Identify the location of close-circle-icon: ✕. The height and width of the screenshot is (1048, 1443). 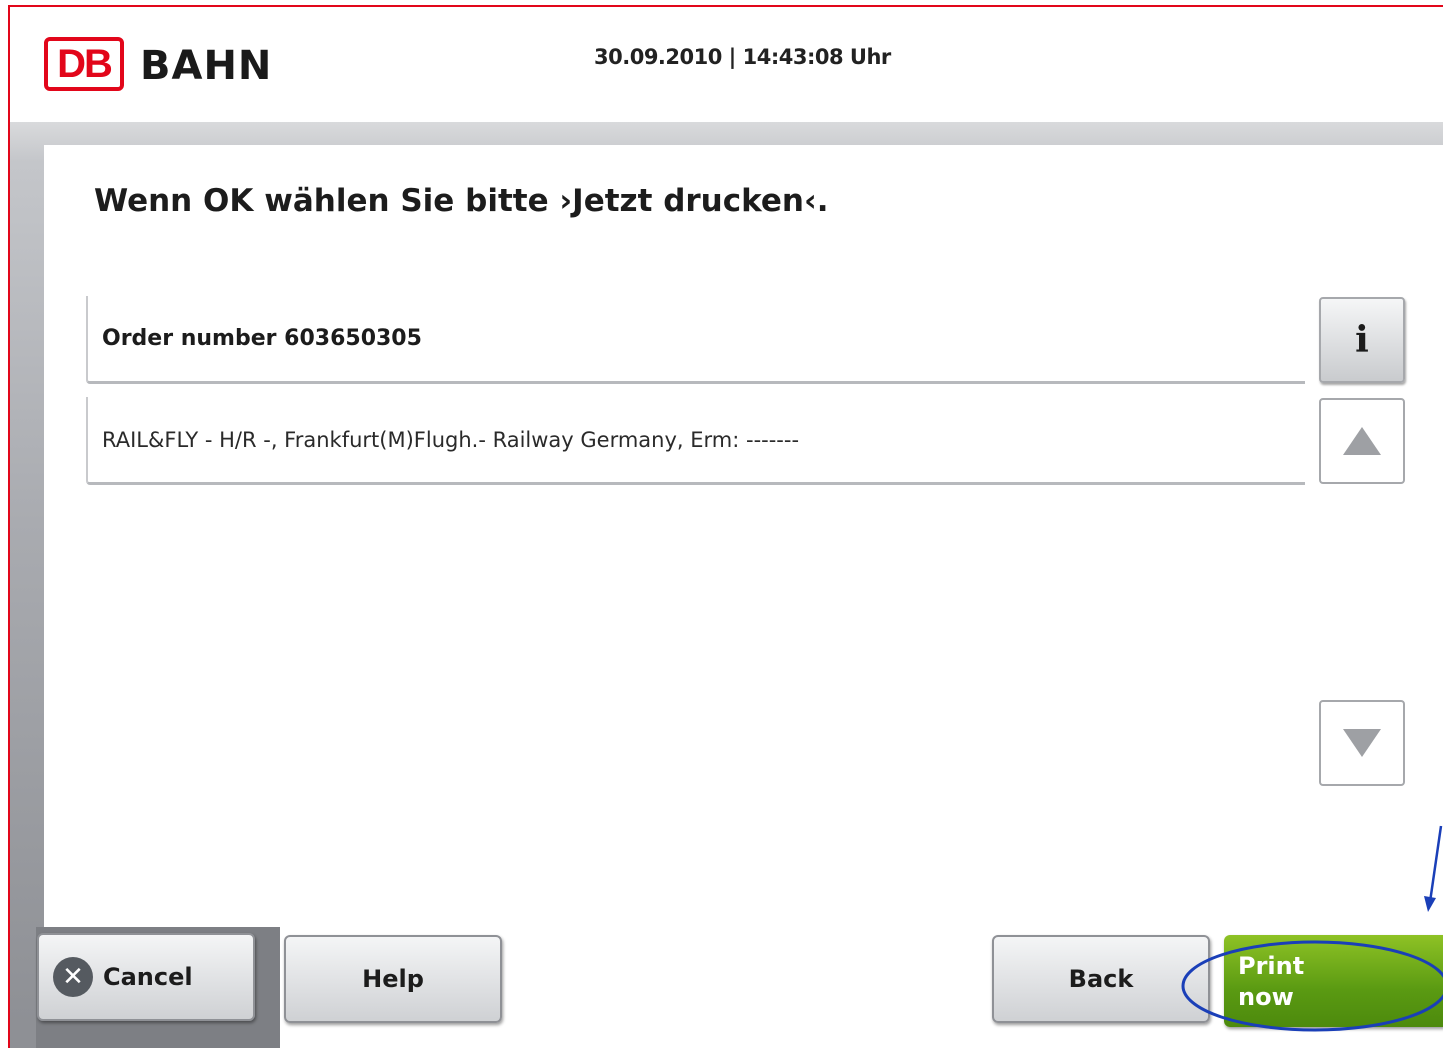
(73, 977).